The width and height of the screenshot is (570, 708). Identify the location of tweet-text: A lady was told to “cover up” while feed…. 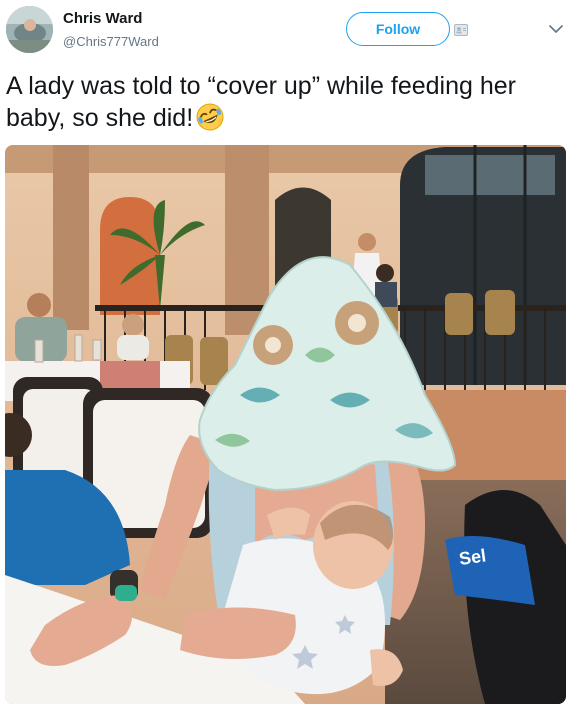
(276, 102).